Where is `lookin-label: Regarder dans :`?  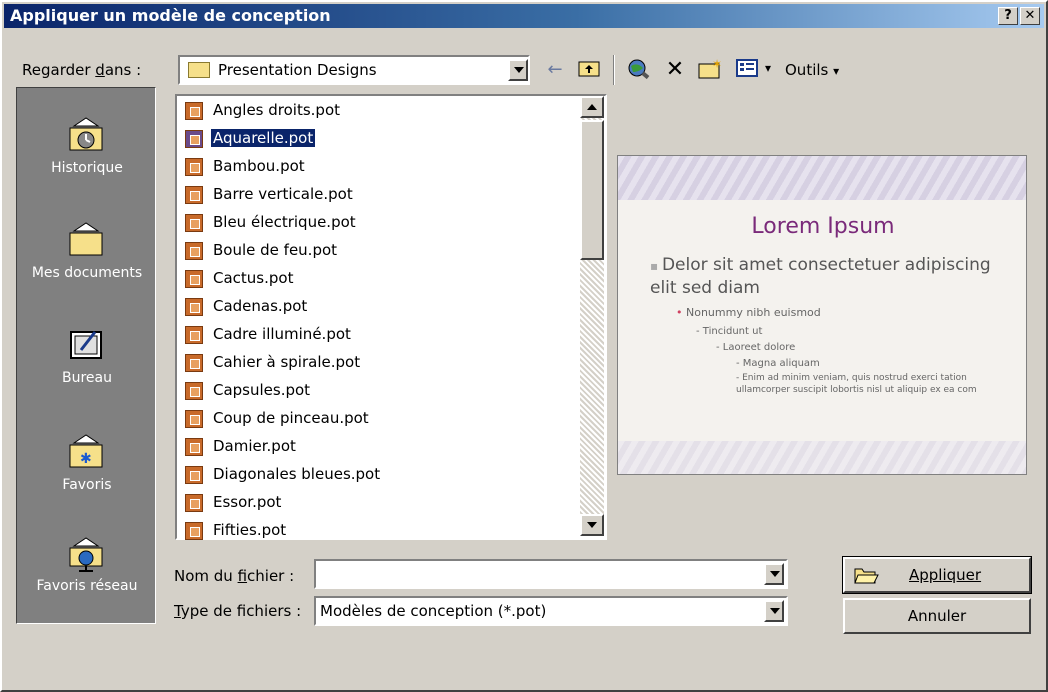
lookin-label: Regarder dans : is located at coordinates (82, 70).